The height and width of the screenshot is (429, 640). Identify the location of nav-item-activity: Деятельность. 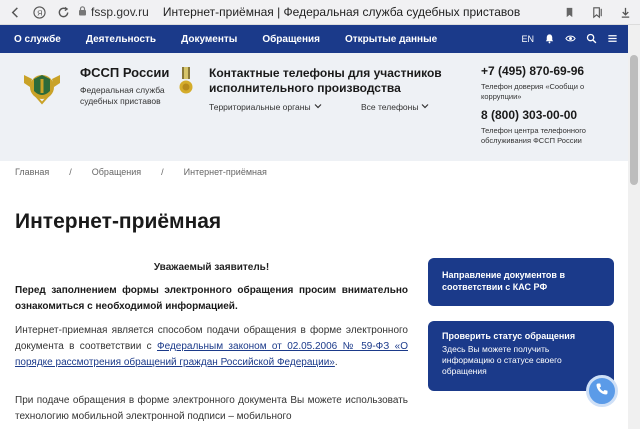
(121, 39).